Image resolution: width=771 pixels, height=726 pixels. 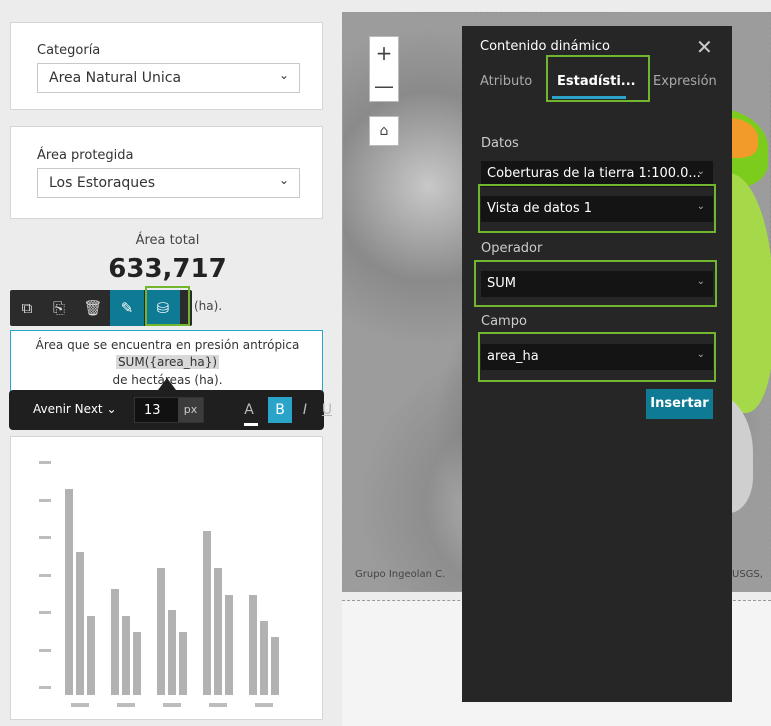 I want to click on copy-style-icon: ⎘, so click(x=59, y=308).